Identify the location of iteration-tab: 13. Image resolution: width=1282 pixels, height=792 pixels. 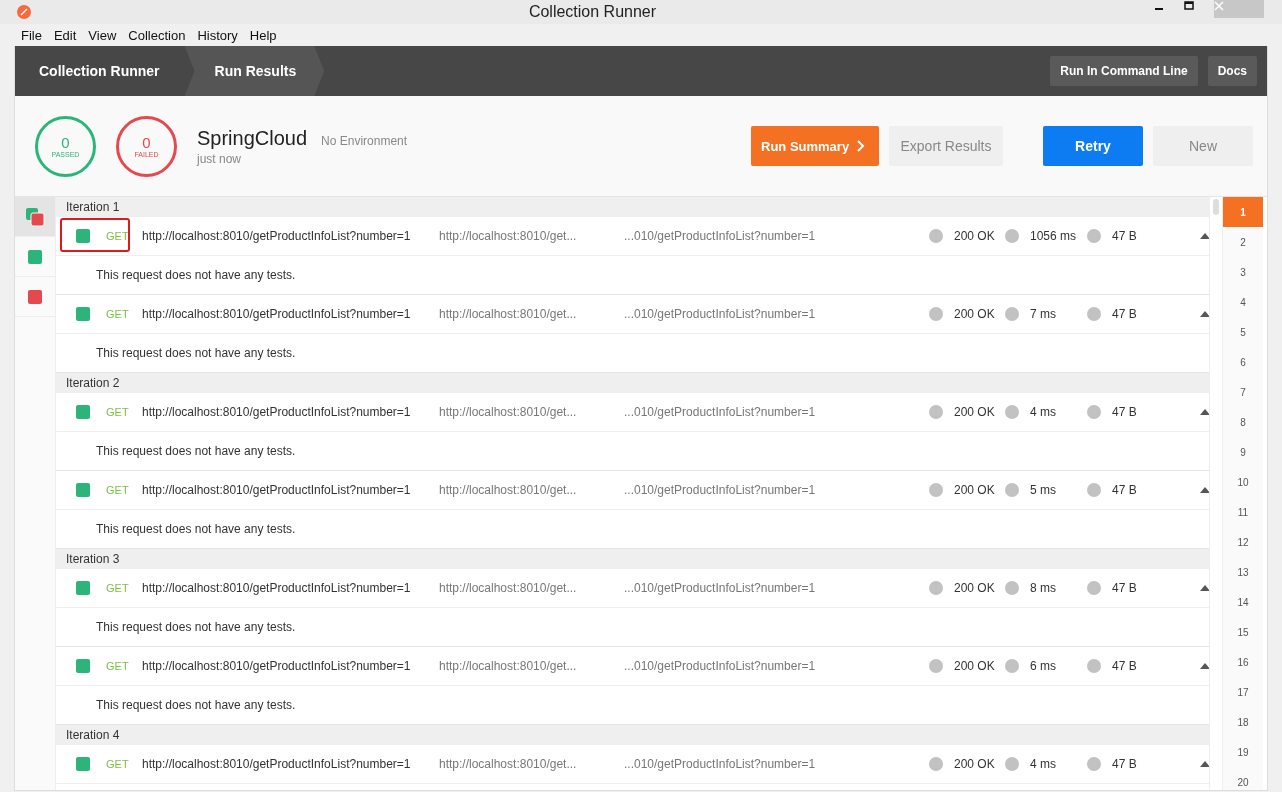
(1243, 572).